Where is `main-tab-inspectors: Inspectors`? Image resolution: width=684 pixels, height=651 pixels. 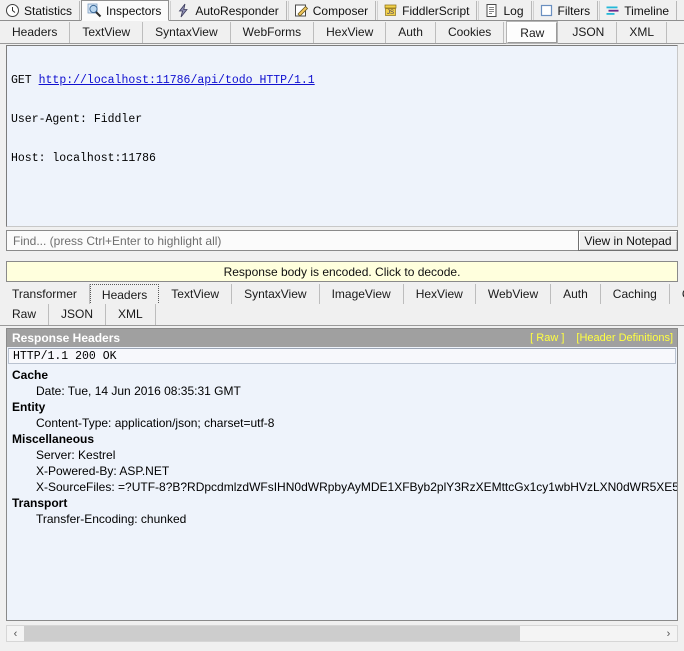 main-tab-inspectors: Inspectors is located at coordinates (125, 10).